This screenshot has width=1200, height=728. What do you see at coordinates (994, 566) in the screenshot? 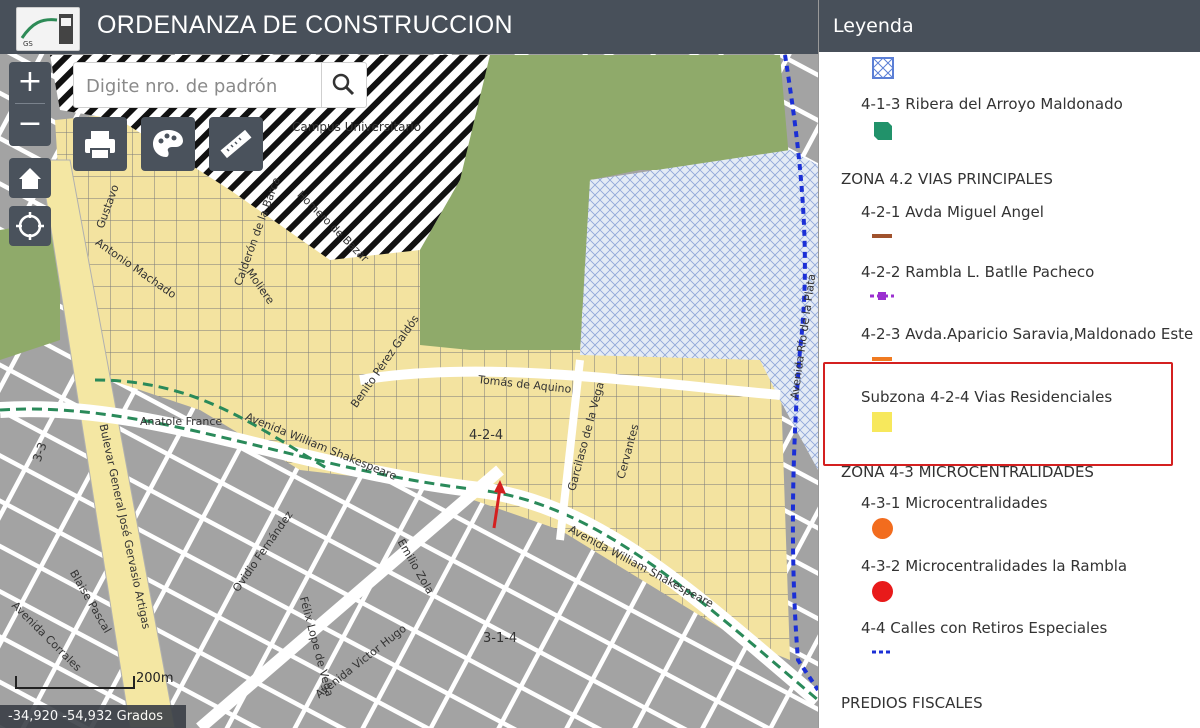
I see `legend-item-micro-rambla: 4-3-2 Microcentralidades la Rambla` at bounding box center [994, 566].